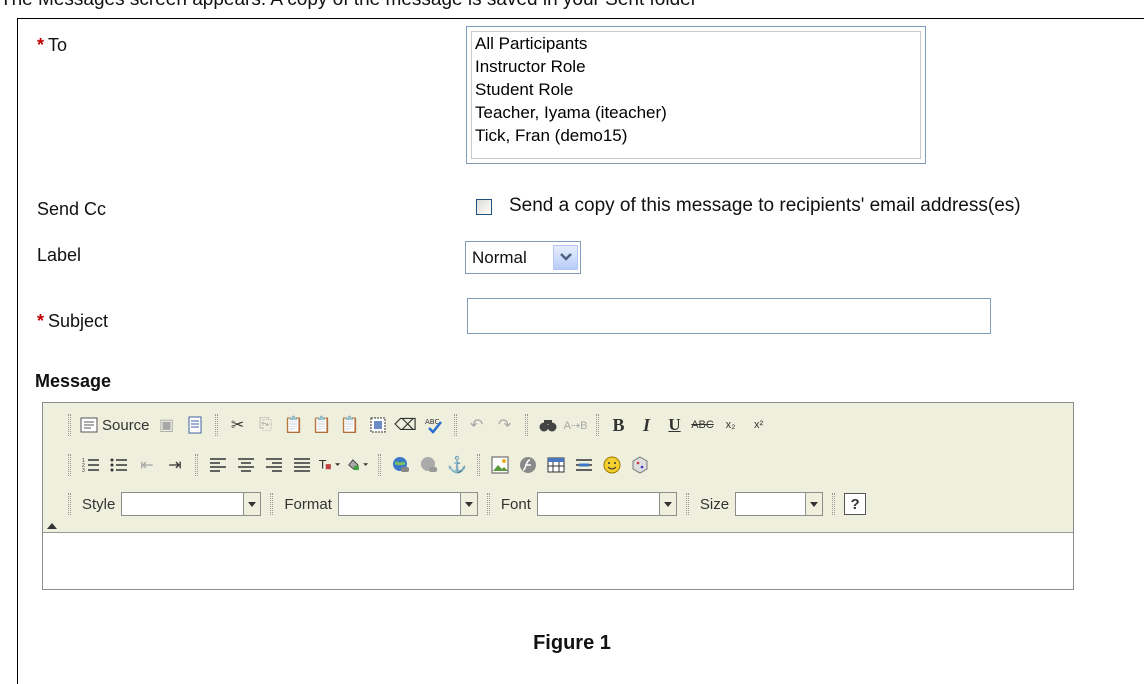 Image resolution: width=1144 pixels, height=684 pixels. What do you see at coordinates (73, 321) in the screenshot?
I see `subject-label: * Subject` at bounding box center [73, 321].